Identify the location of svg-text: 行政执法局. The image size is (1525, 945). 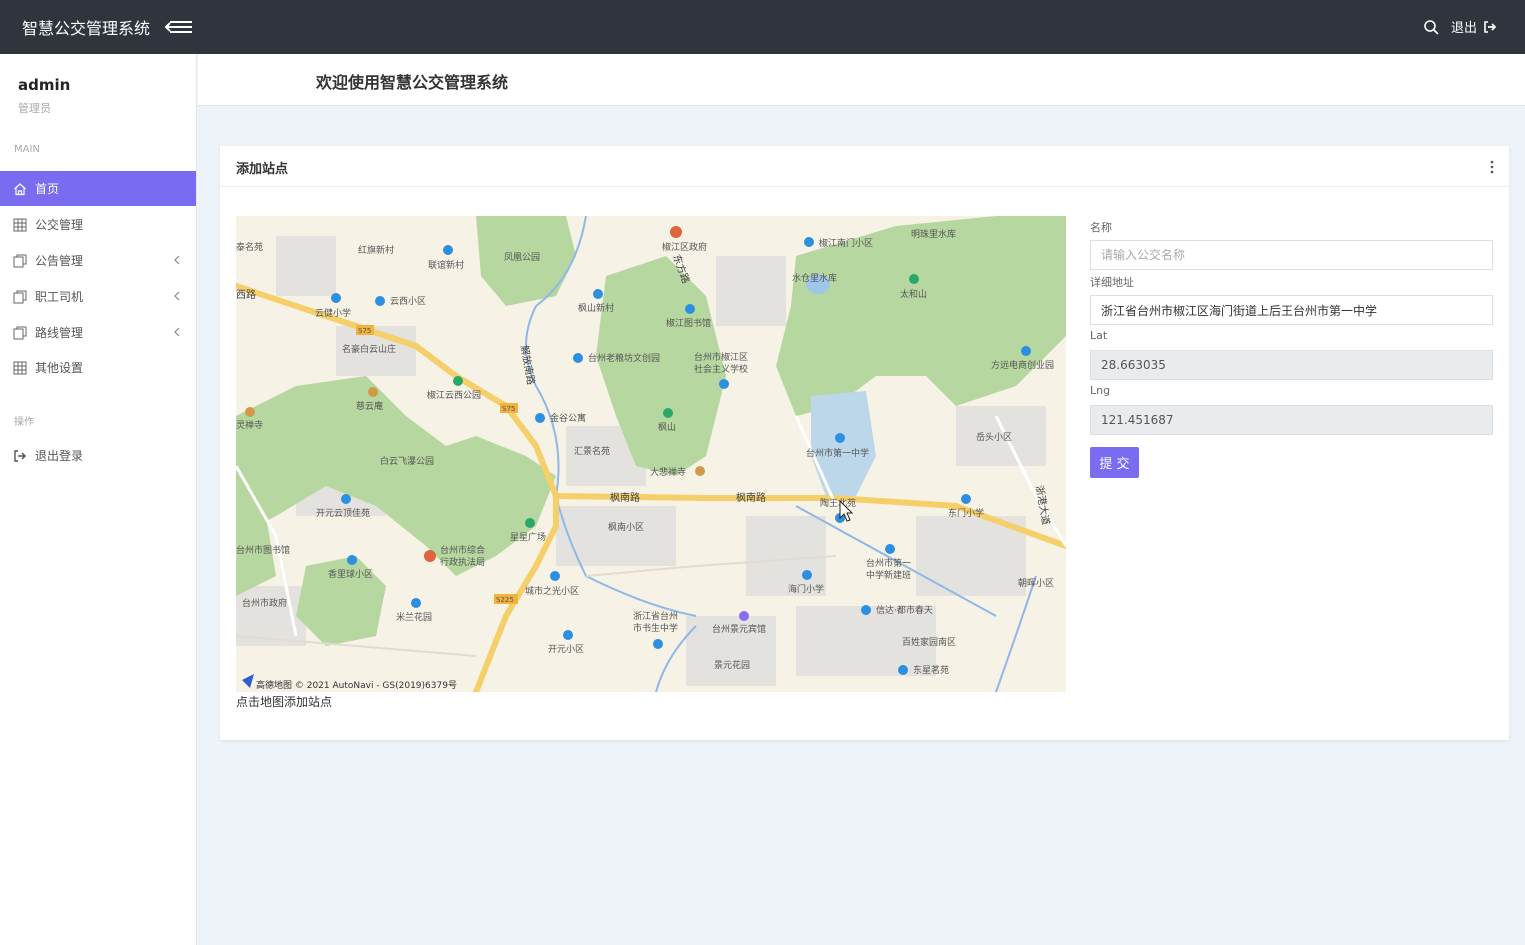
(462, 562).